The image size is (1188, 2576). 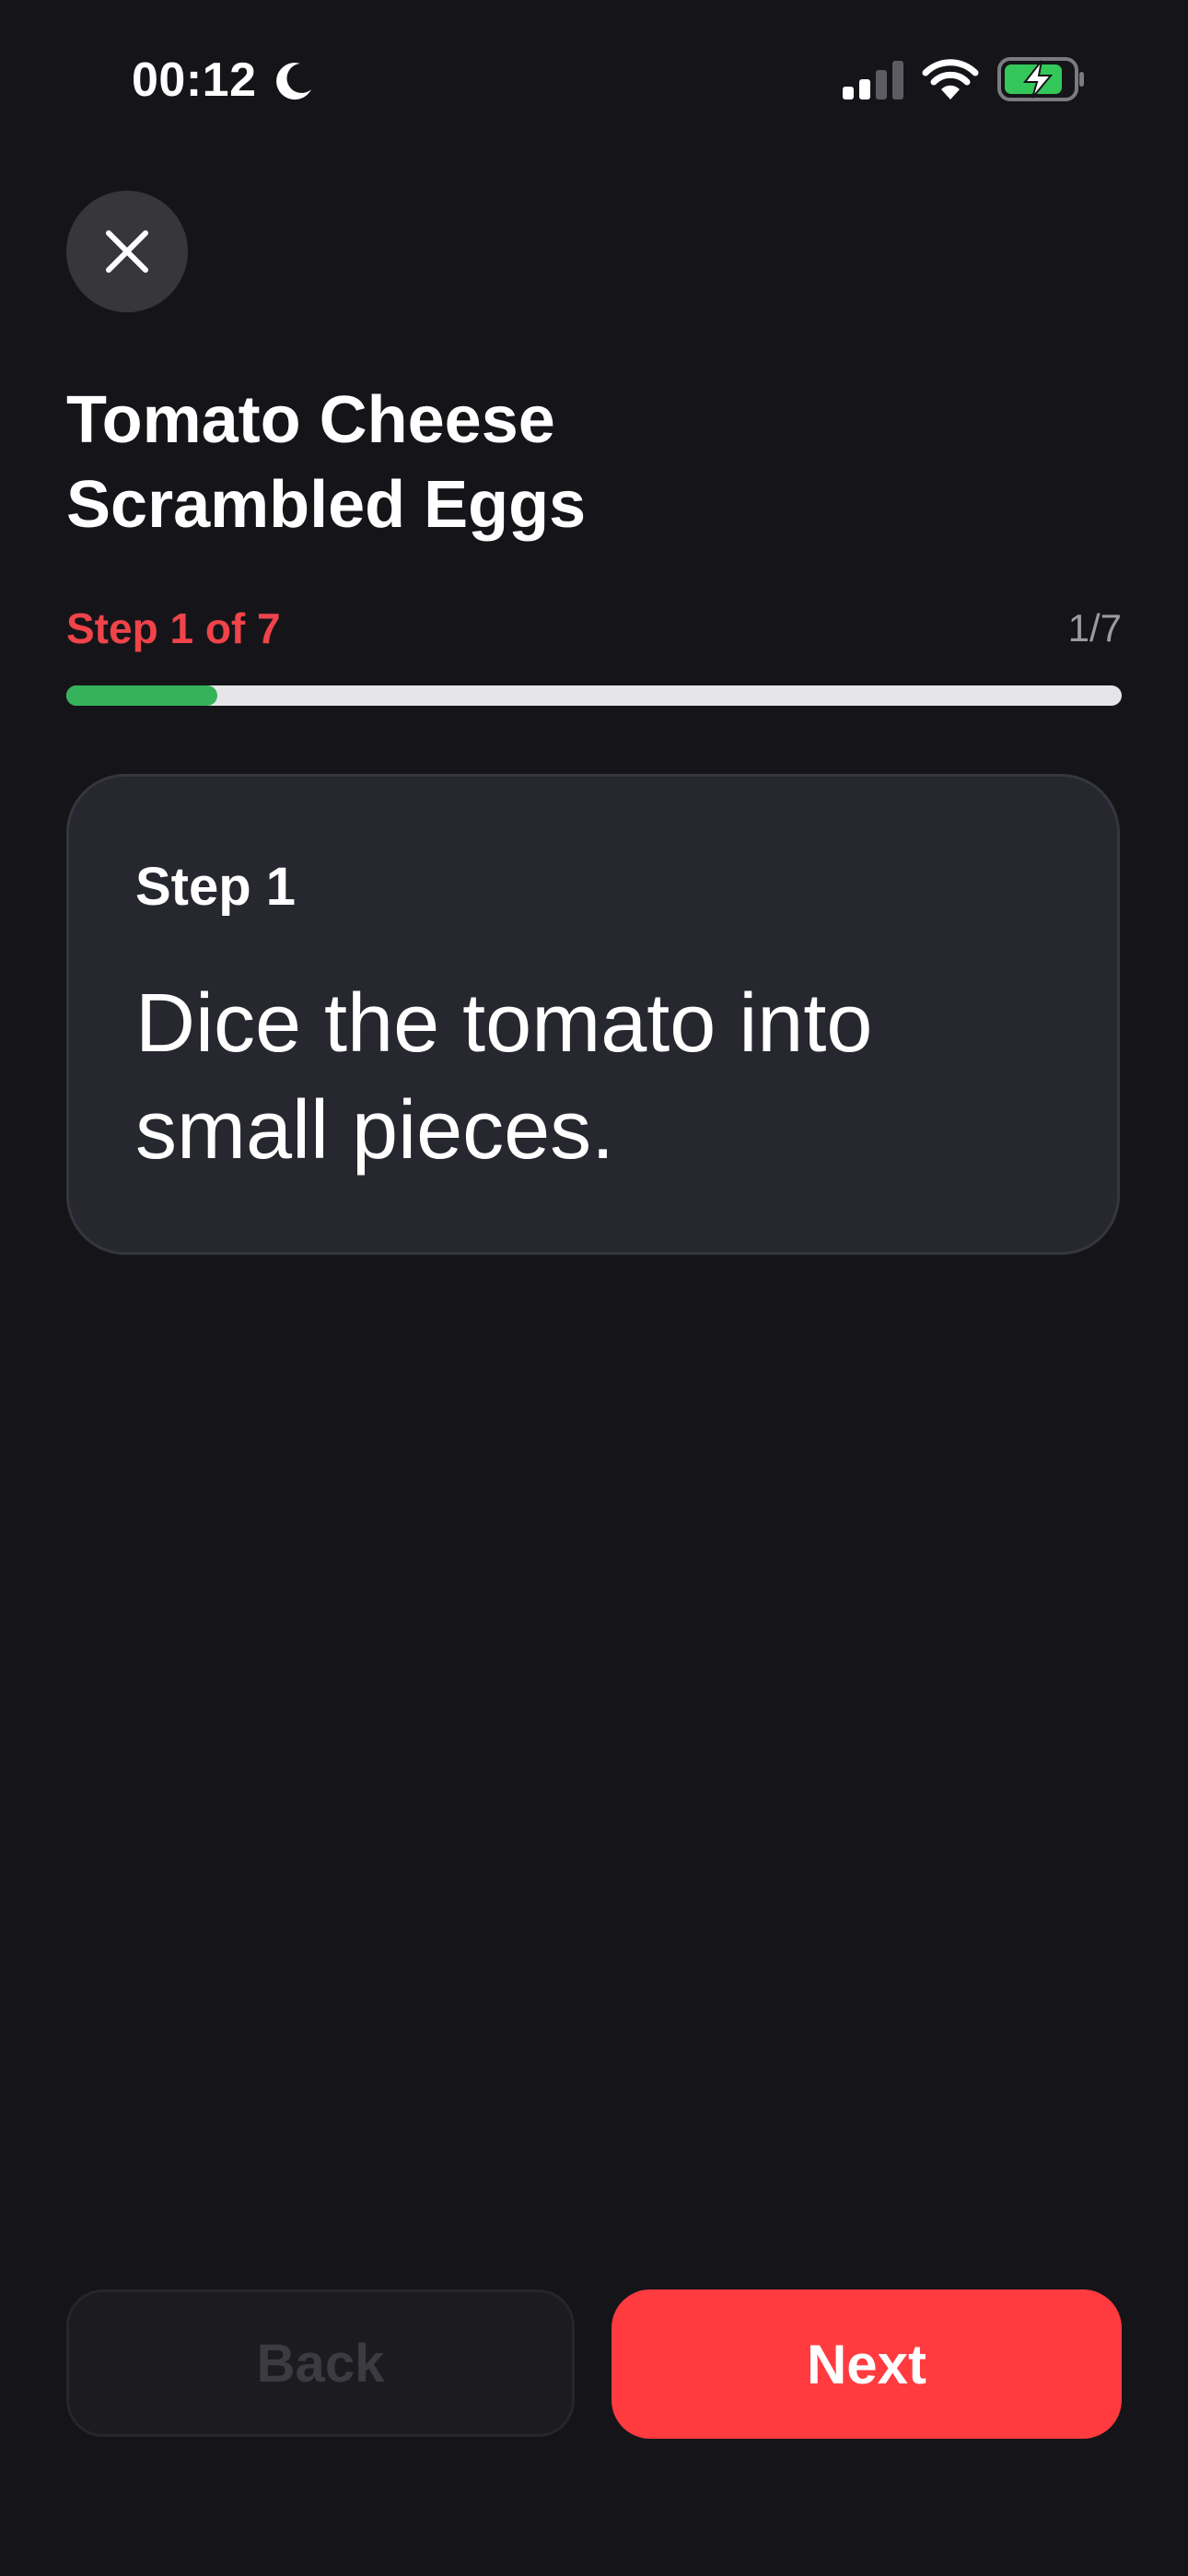 I want to click on step-indicator: Step 1 of 7, so click(x=173, y=628).